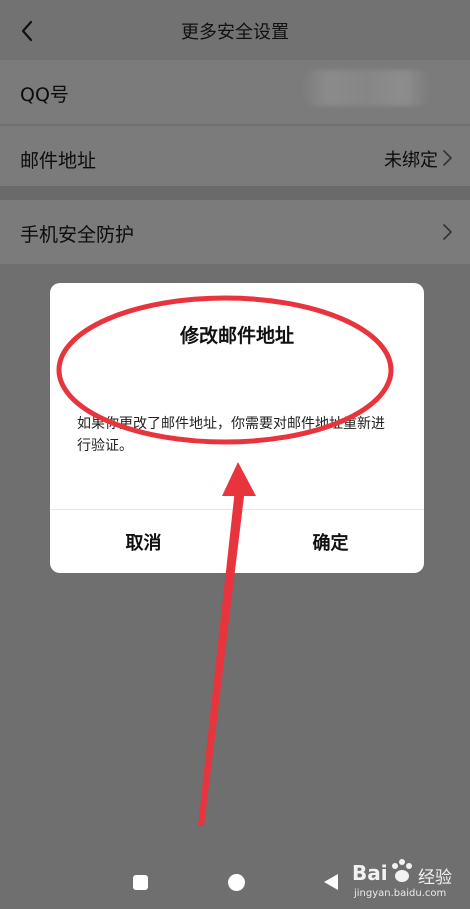  What do you see at coordinates (366, 88) in the screenshot?
I see `blurred-qq-value` at bounding box center [366, 88].